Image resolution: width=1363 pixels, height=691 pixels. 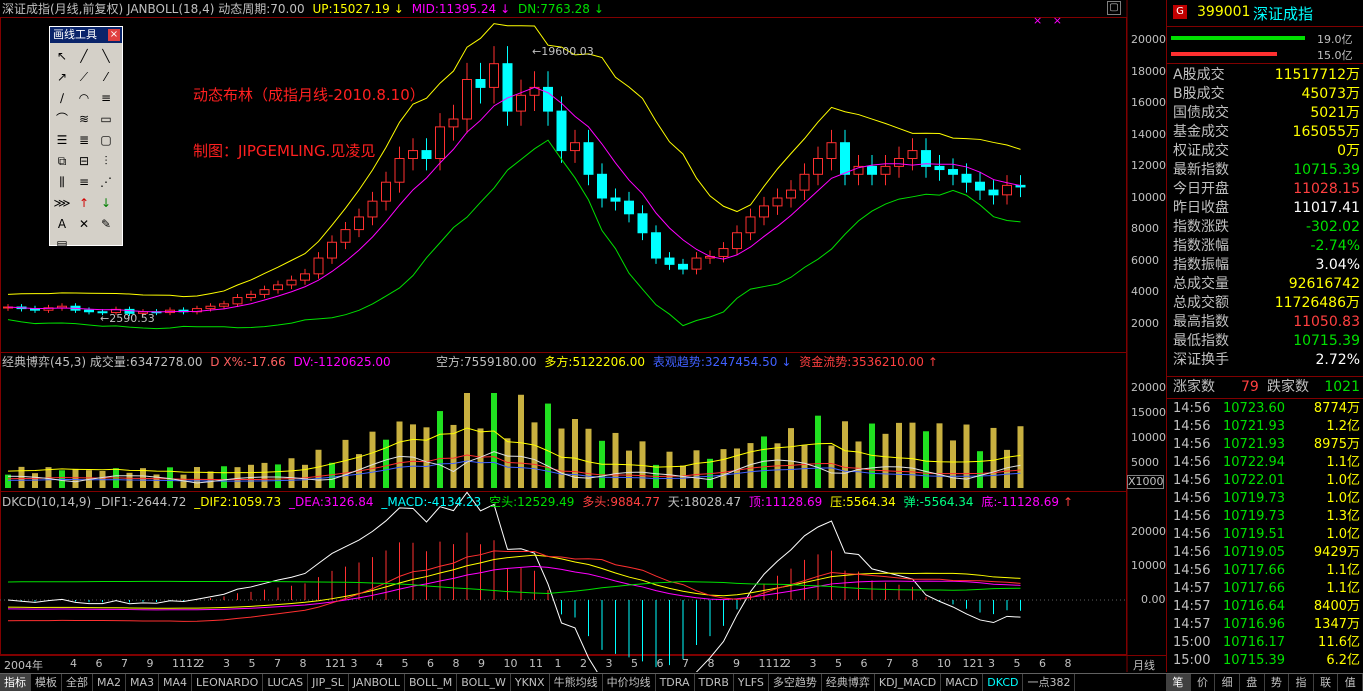 I want to click on duotou-line, so click(x=514, y=586).